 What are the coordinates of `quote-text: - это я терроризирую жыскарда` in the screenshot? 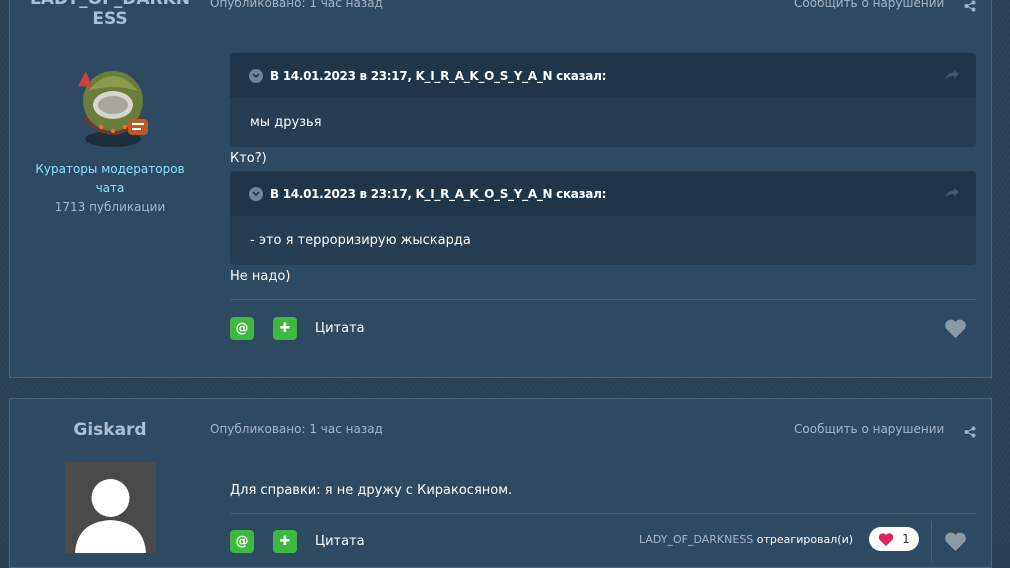 It's located at (360, 240).